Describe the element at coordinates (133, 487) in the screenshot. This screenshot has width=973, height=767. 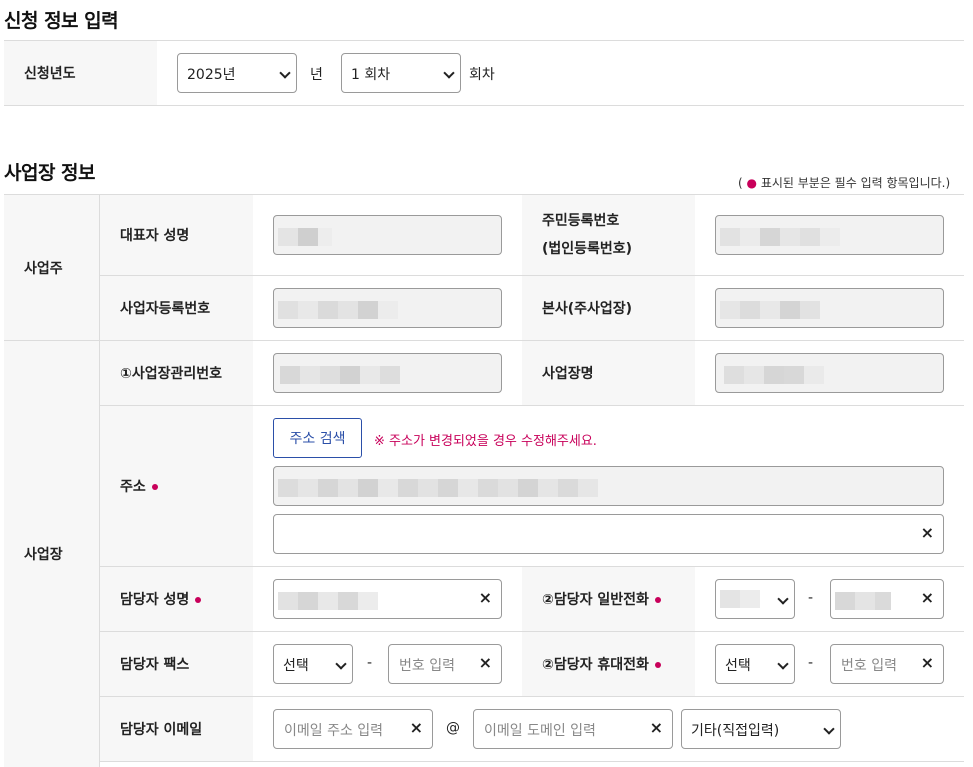
I see `address-label: 주소` at that location.